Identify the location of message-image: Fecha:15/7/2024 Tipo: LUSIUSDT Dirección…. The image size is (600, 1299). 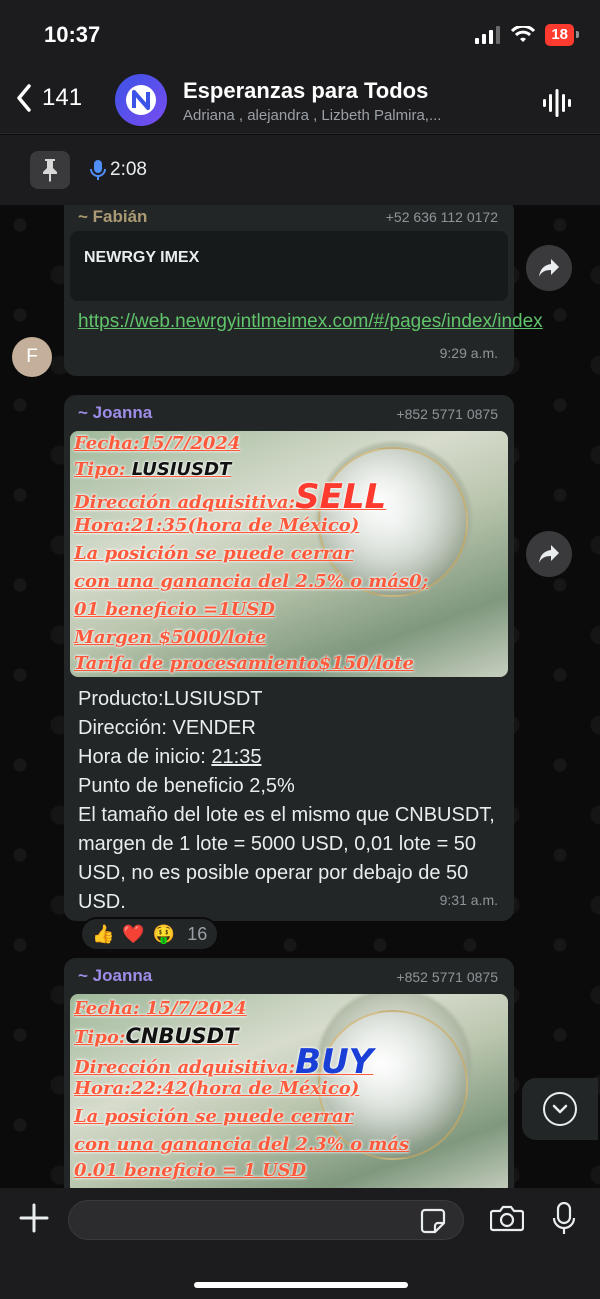
(289, 554).